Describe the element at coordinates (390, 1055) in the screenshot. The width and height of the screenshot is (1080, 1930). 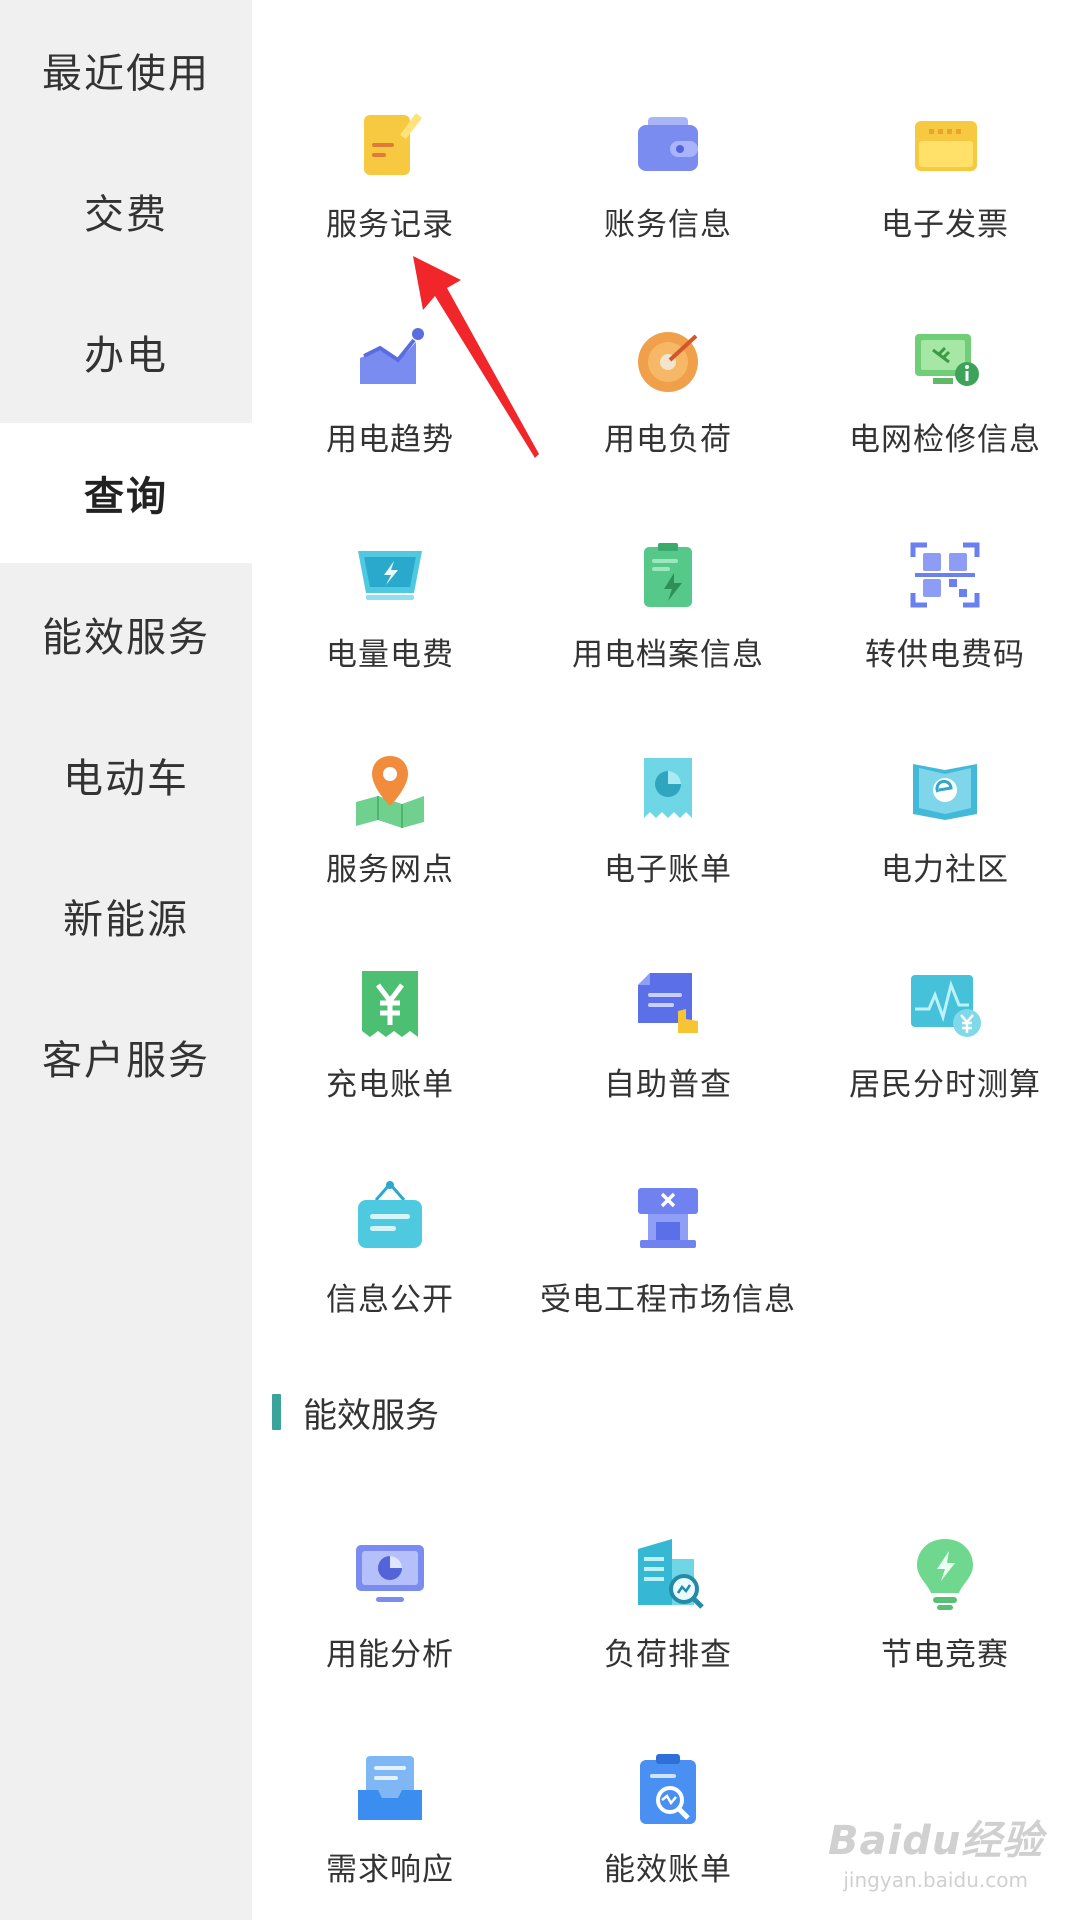
I see `tile-charging-bill: 充电账单` at that location.